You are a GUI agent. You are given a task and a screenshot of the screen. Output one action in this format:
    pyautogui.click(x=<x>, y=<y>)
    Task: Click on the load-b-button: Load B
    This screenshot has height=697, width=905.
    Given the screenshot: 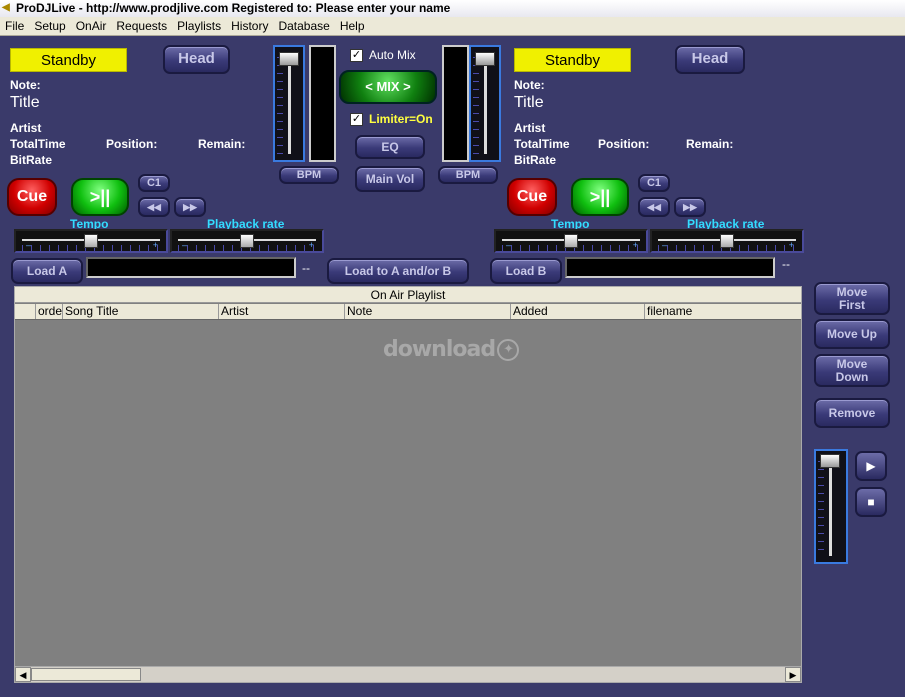 What is the action you would take?
    pyautogui.click(x=526, y=271)
    